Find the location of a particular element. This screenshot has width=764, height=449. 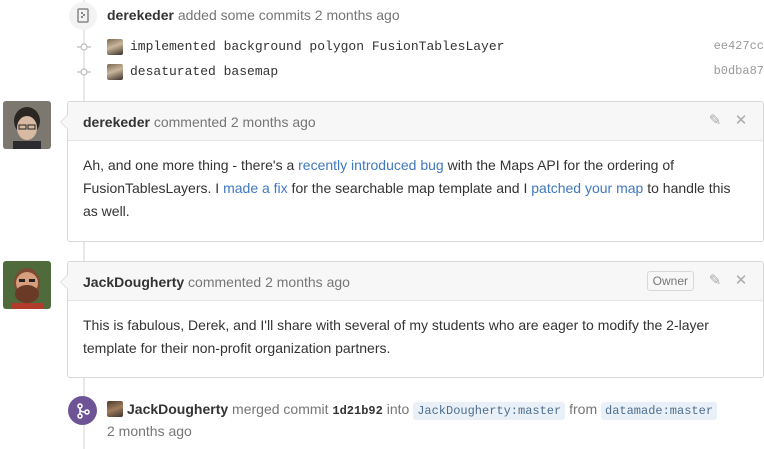

comment-author-link: JackDougherty is located at coordinates (133, 282).